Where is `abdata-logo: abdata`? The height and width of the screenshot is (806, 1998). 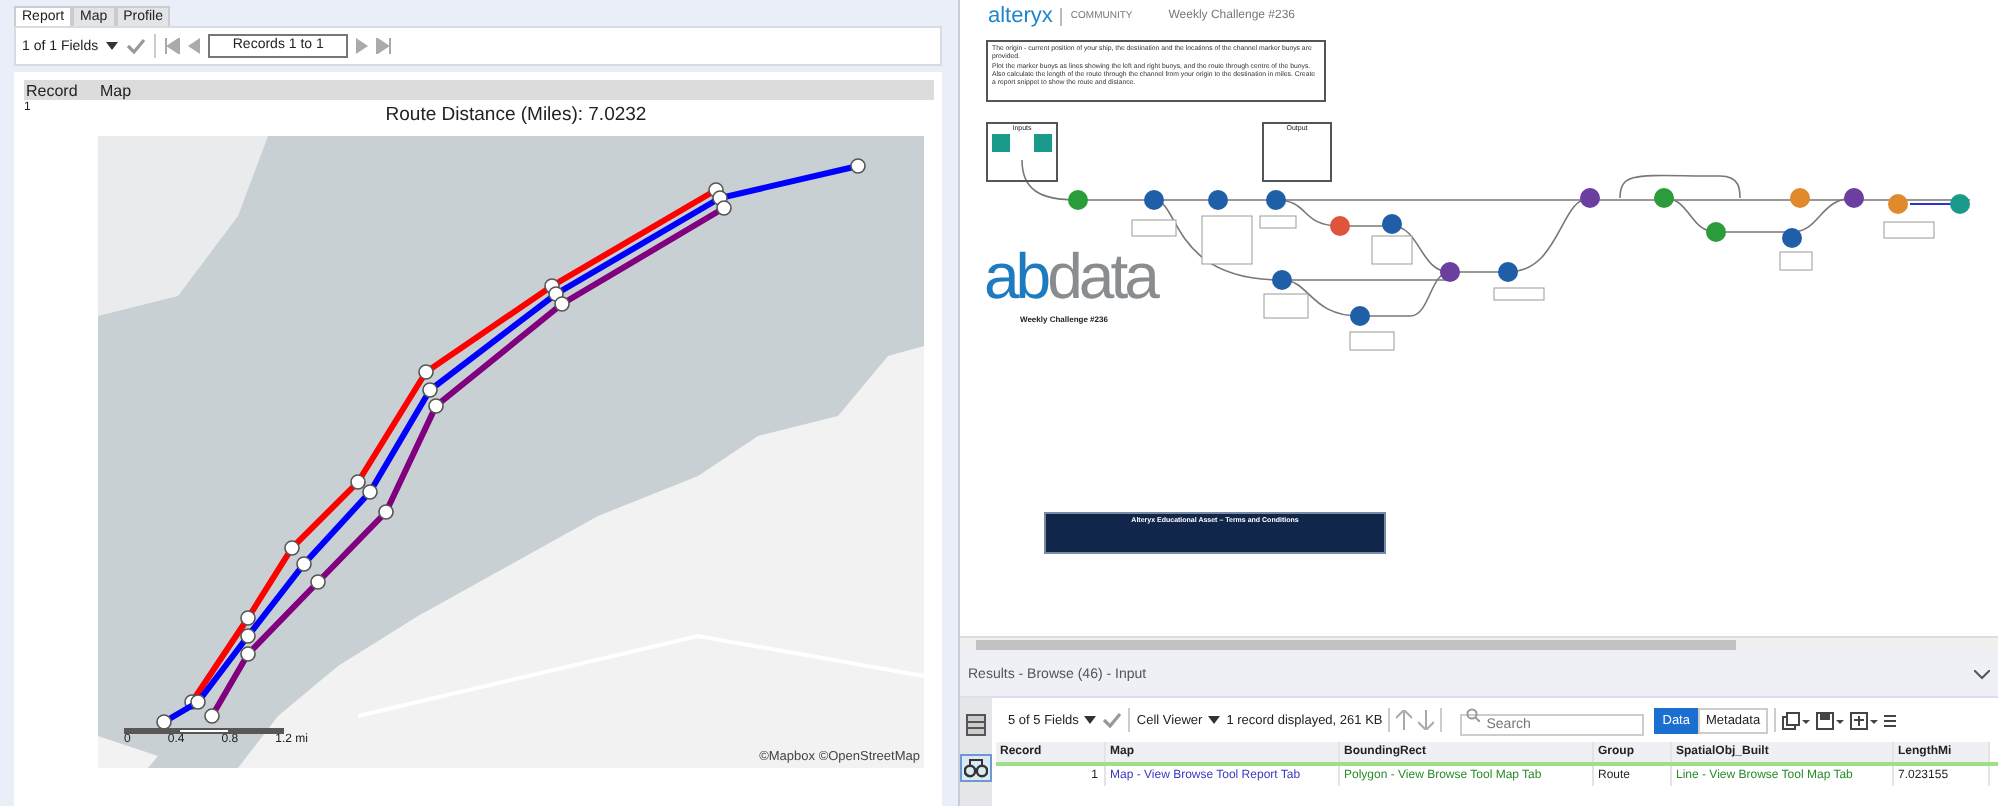 abdata-logo: abdata is located at coordinates (1070, 276).